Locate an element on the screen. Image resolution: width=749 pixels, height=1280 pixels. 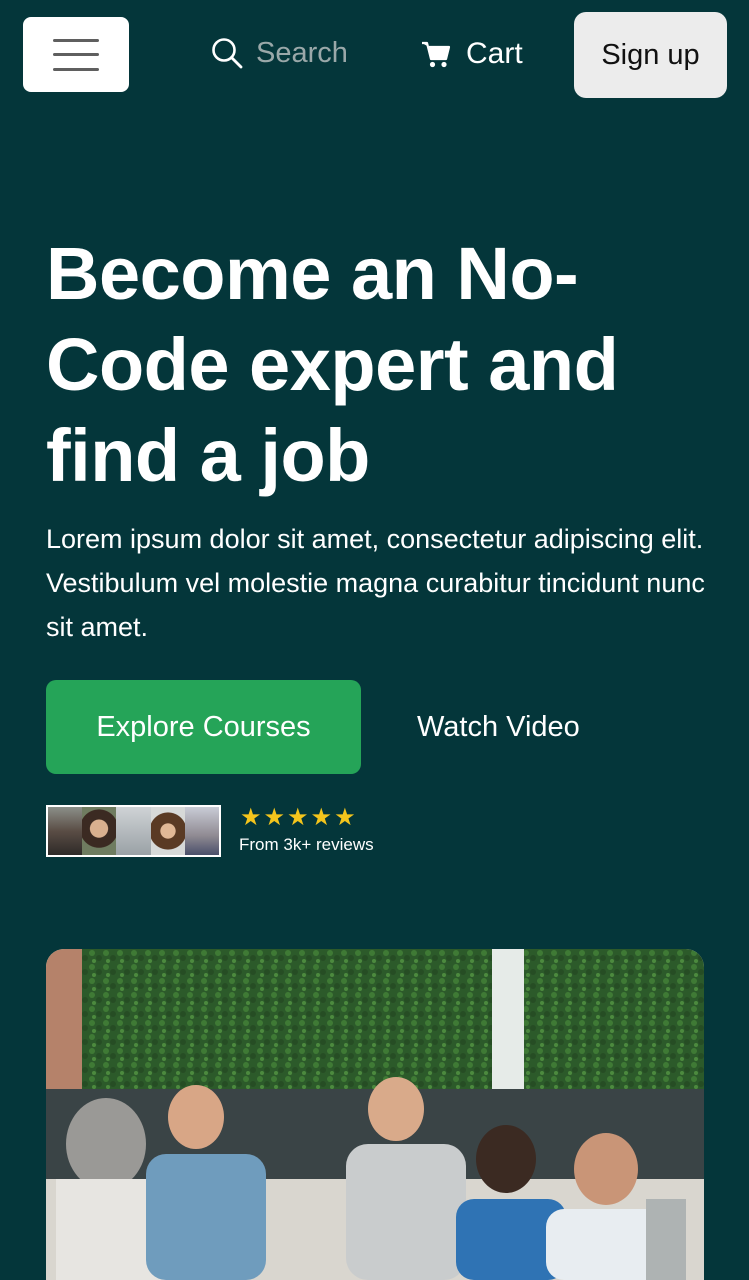
star-rating: ★ ★ ★ ★ ★ is located at coordinates (298, 818).